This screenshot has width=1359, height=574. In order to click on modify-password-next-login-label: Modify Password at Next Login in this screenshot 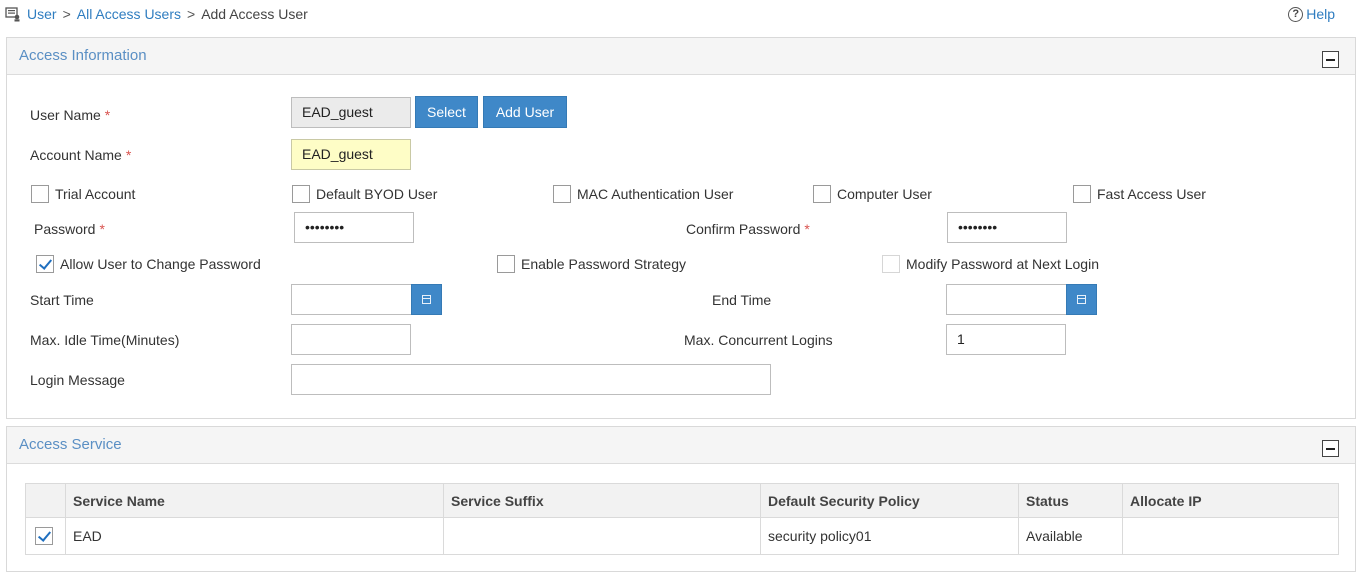, I will do `click(1002, 264)`.